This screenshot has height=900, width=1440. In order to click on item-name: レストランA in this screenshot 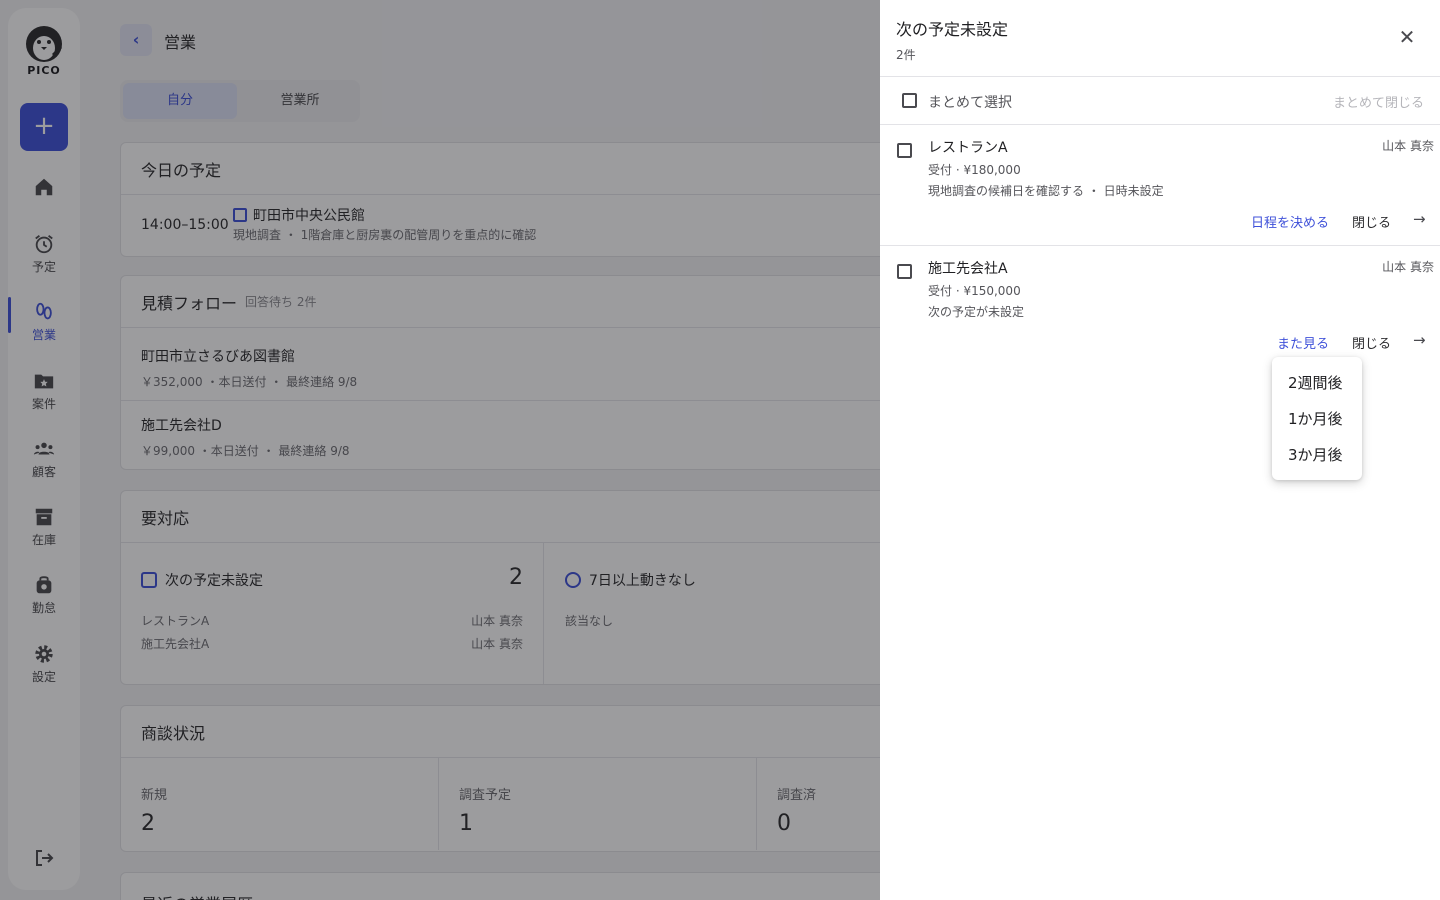, I will do `click(968, 148)`.